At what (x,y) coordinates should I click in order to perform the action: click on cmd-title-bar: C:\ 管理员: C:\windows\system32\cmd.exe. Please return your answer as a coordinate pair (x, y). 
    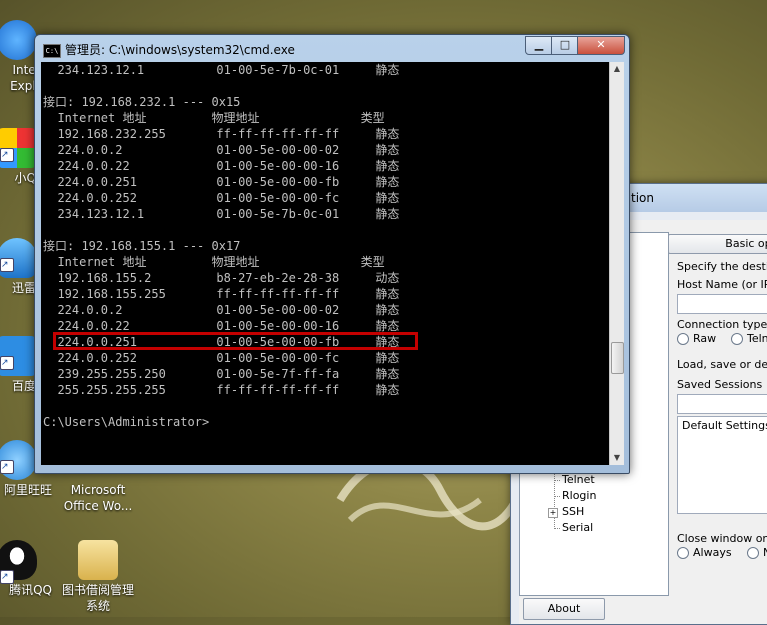
    Looking at the image, I should click on (169, 50).